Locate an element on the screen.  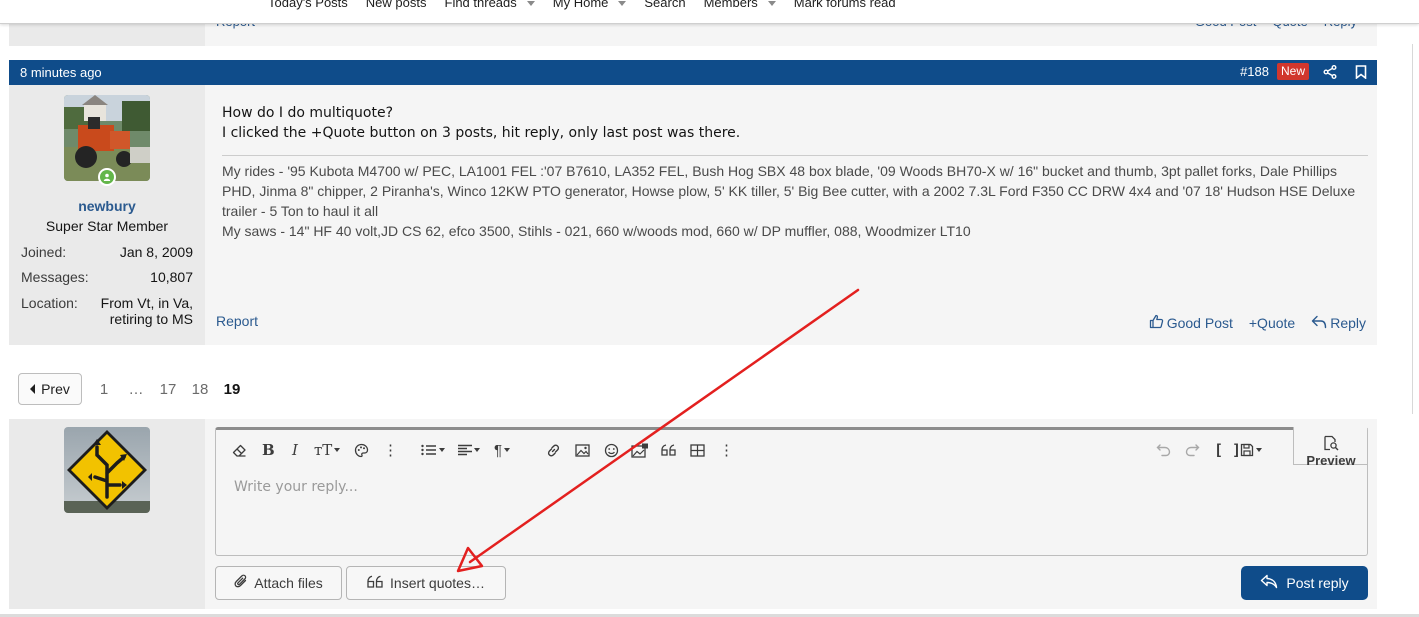
post-timestamp: 8 minutes ago is located at coordinates (61, 72).